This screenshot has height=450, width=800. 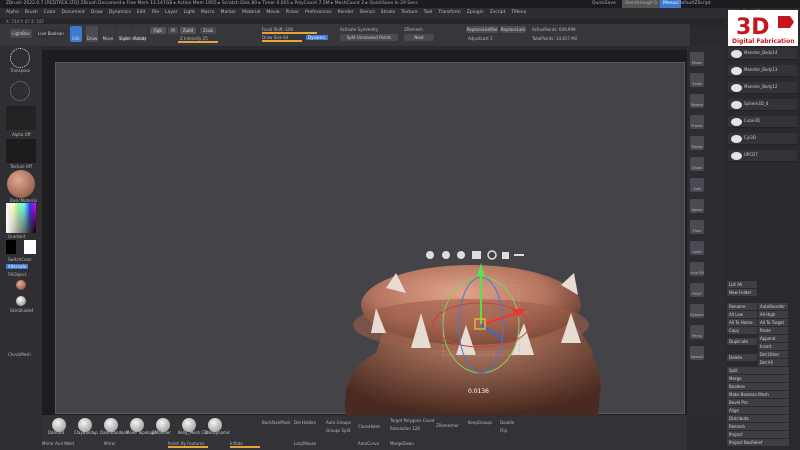 What do you see at coordinates (518, 12) in the screenshot?
I see `menu-item-tmenu: TMenu` at bounding box center [518, 12].